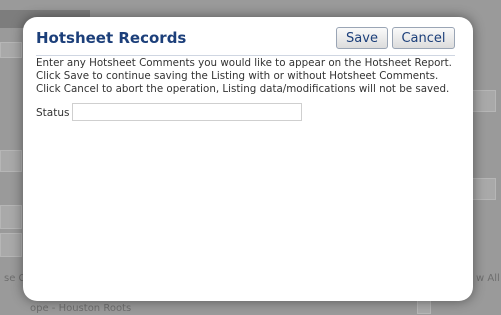 The height and width of the screenshot is (315, 501). I want to click on save-button: Save, so click(362, 38).